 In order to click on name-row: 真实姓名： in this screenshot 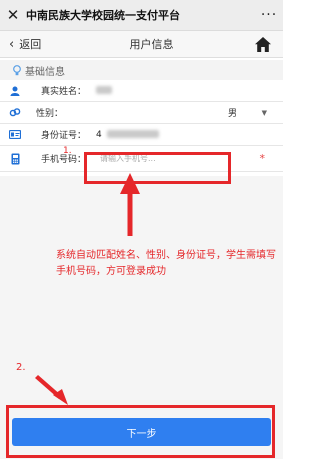, I will do `click(141, 91)`.